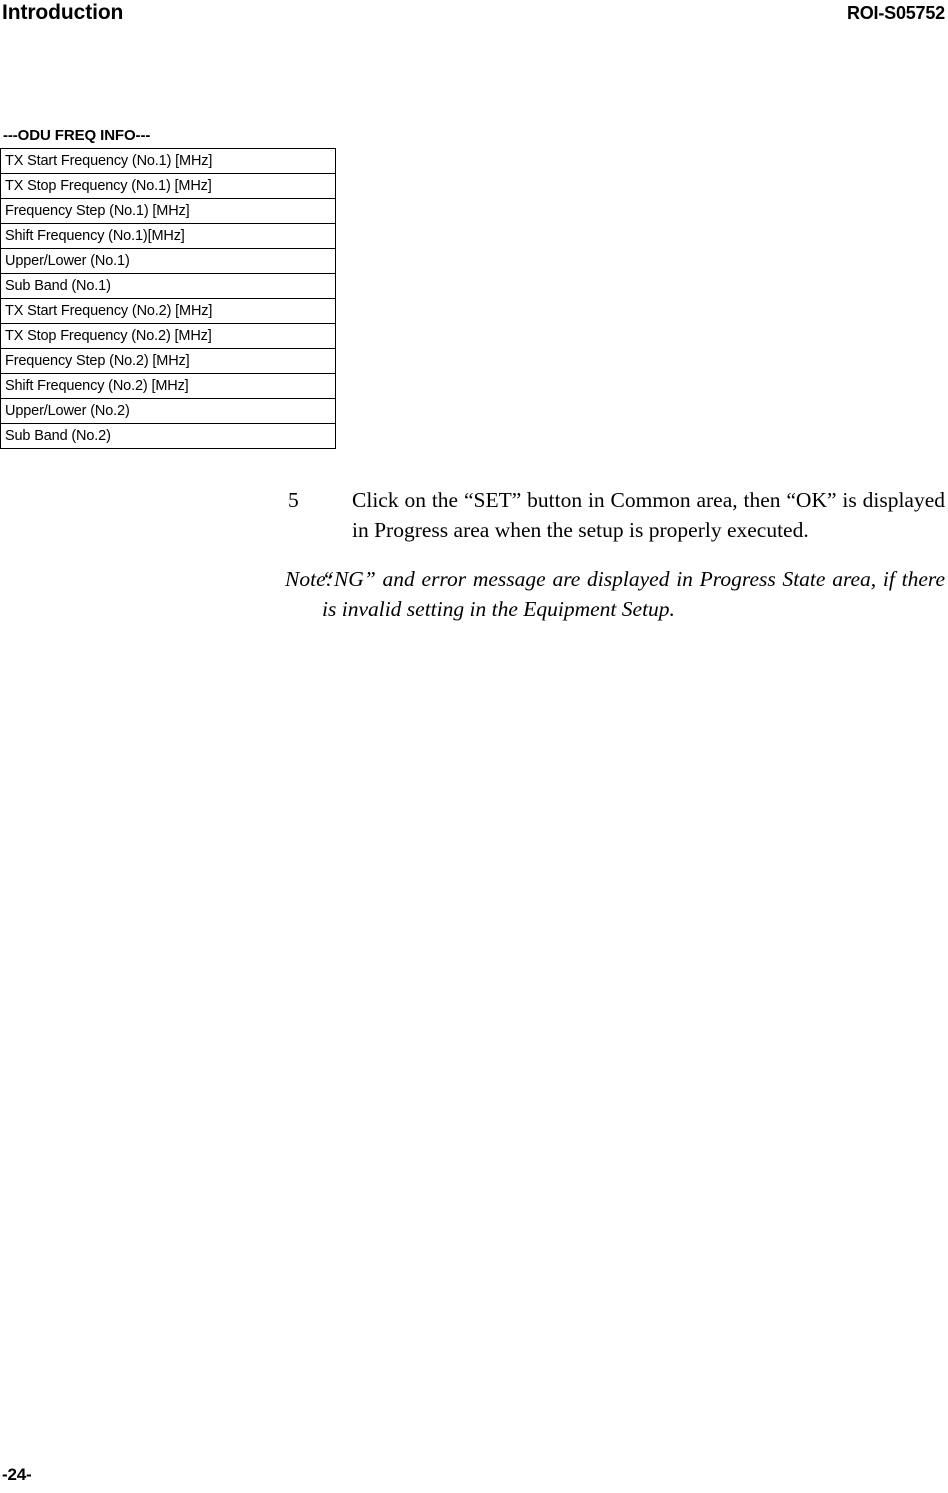  I want to click on table-row: Upper/Lower (No.2), so click(168, 411).